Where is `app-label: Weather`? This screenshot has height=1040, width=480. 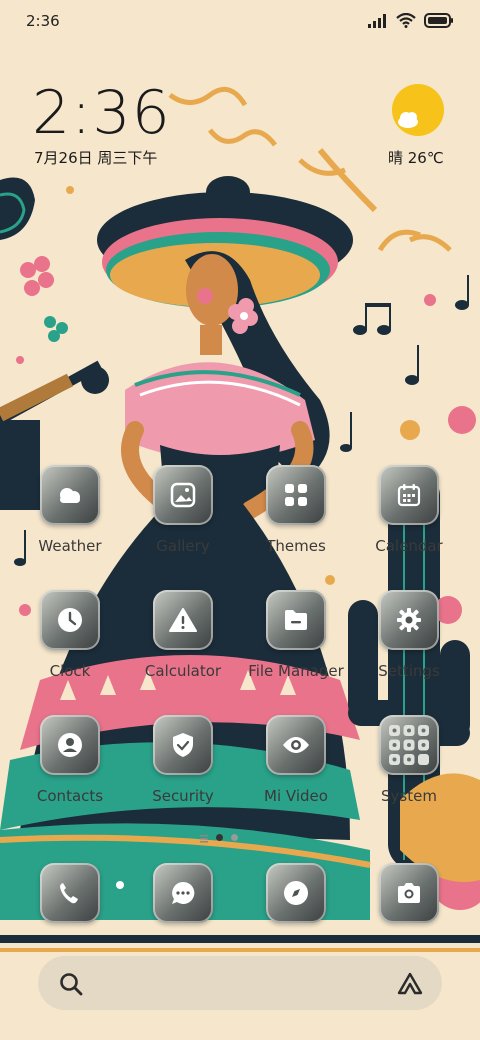 app-label: Weather is located at coordinates (70, 546).